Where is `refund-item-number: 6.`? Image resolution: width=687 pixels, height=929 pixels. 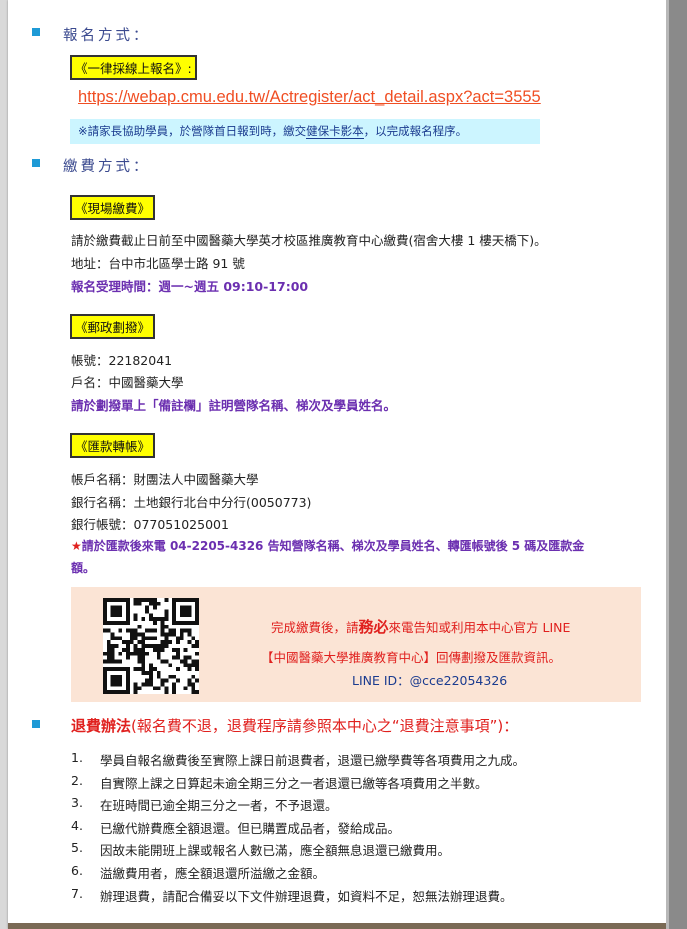 refund-item-number: 6. is located at coordinates (77, 870).